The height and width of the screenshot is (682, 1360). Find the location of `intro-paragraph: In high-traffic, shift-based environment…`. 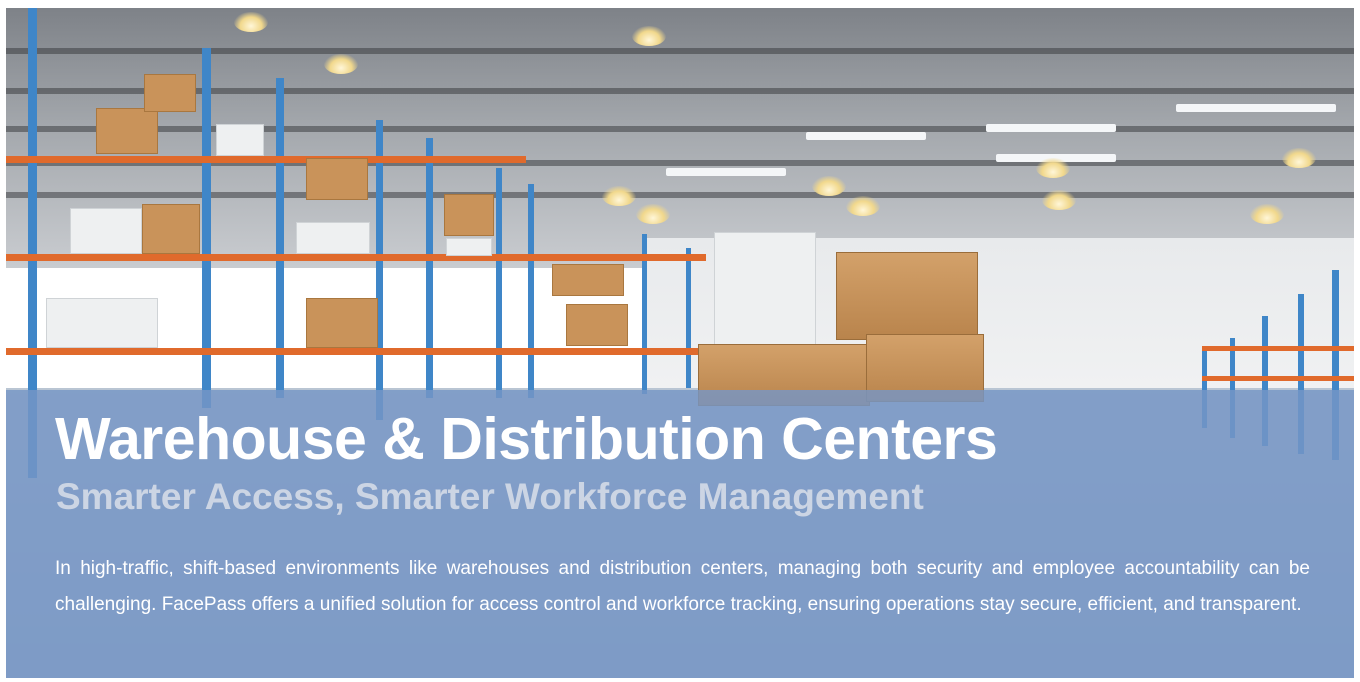

intro-paragraph: In high-traffic, shift-based environment… is located at coordinates (682, 586).